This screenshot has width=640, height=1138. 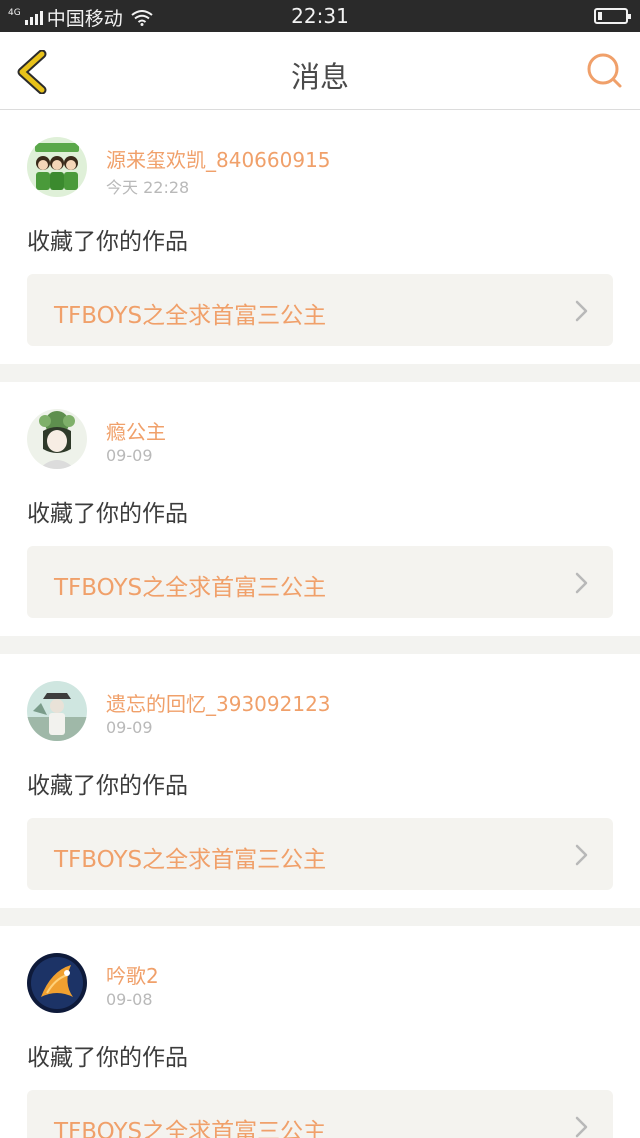 I want to click on nav-bar: 消息, so click(x=320, y=71).